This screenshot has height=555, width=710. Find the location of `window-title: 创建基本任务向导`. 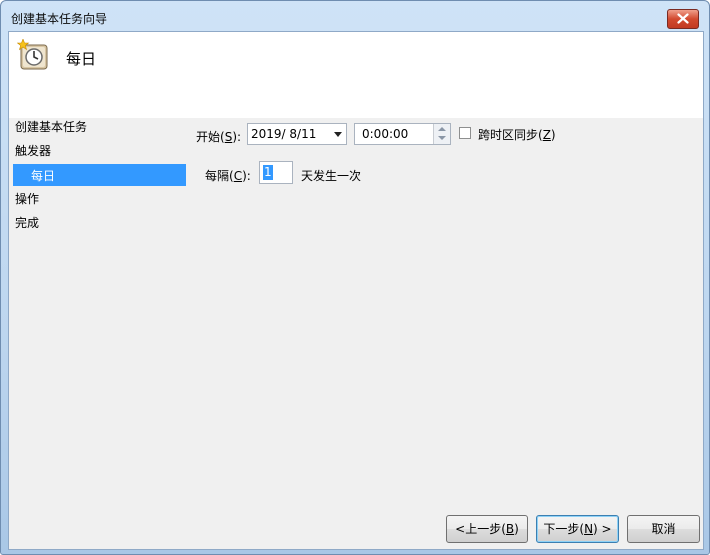

window-title: 创建基本任务向导 is located at coordinates (59, 19).